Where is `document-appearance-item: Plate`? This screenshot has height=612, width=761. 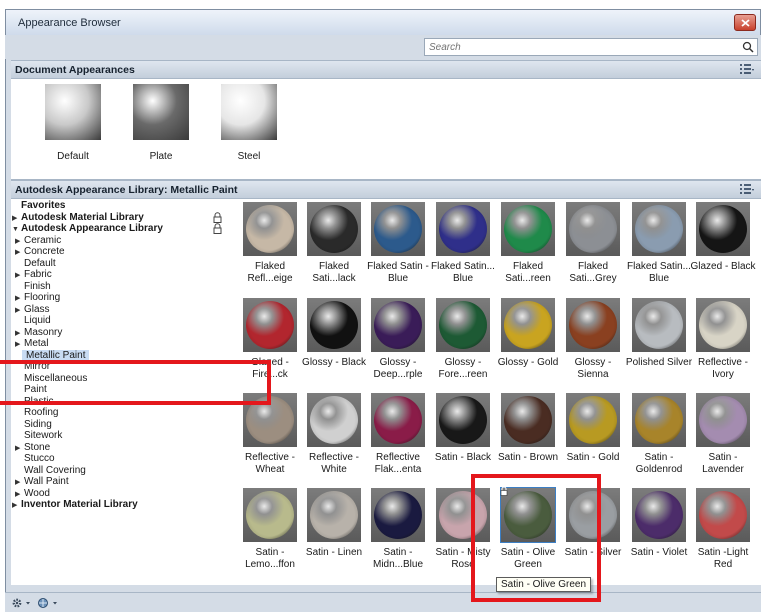
document-appearance-item: Plate is located at coordinates (161, 123).